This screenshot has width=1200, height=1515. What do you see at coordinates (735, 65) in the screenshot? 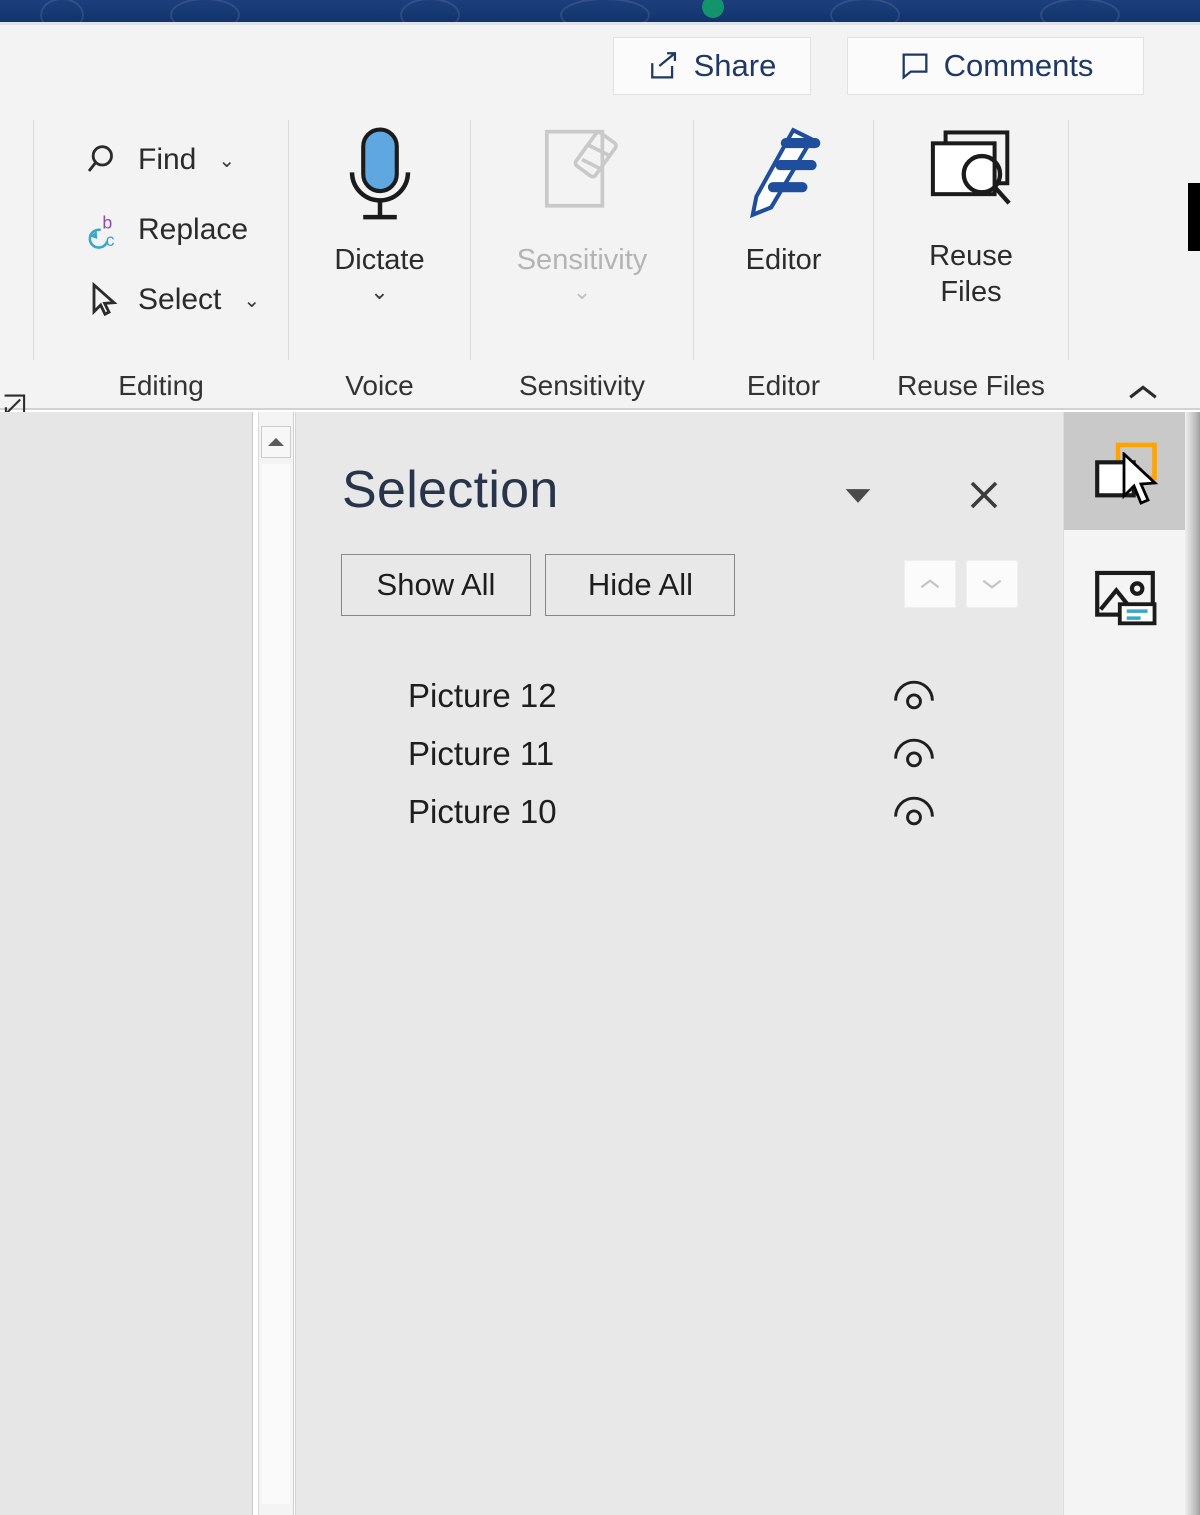
I see `share-label: Share` at bounding box center [735, 65].